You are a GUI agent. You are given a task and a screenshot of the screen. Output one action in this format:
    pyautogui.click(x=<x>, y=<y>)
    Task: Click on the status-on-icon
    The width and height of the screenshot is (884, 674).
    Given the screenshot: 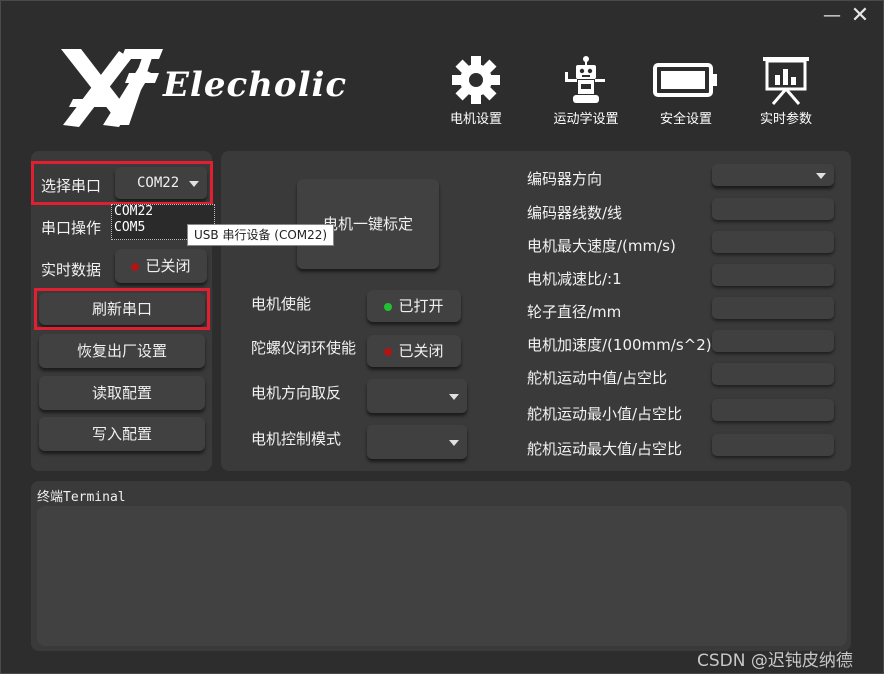 What is the action you would take?
    pyautogui.click(x=388, y=306)
    